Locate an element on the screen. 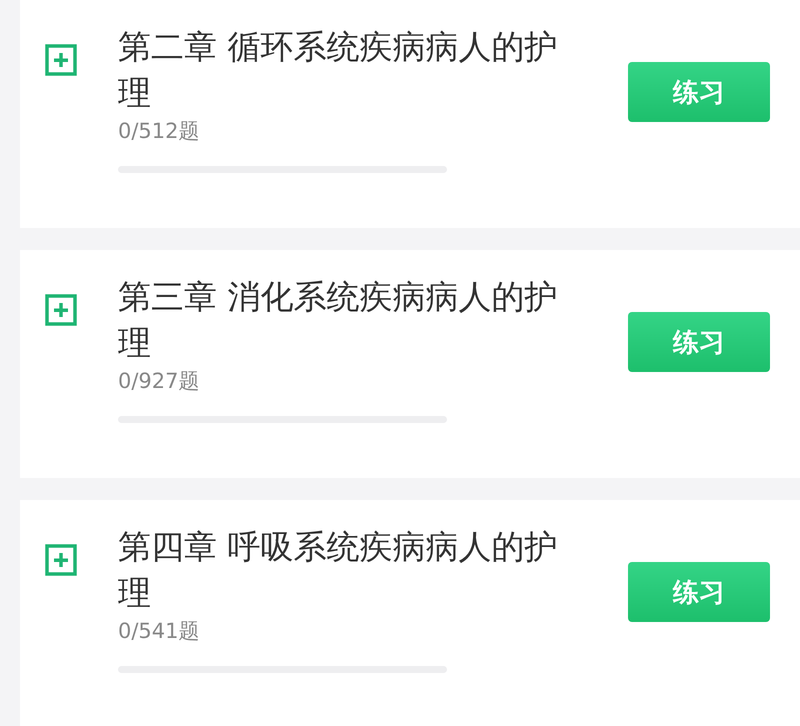 Image resolution: width=800 pixels, height=726 pixels. chapter-title: 第四章 呼吸系统疾病病人的护理 is located at coordinates (338, 570).